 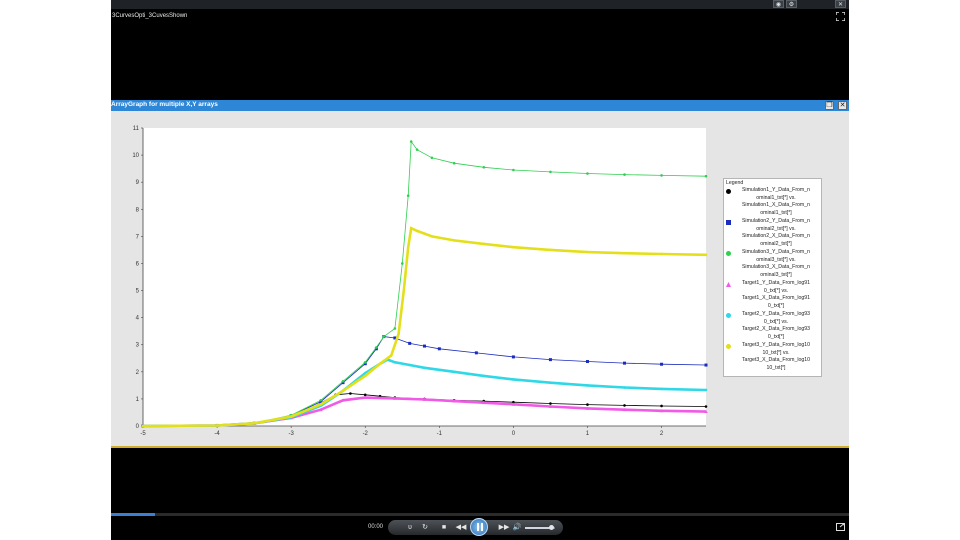 I want to click on window-bottom-border, so click(x=480, y=447).